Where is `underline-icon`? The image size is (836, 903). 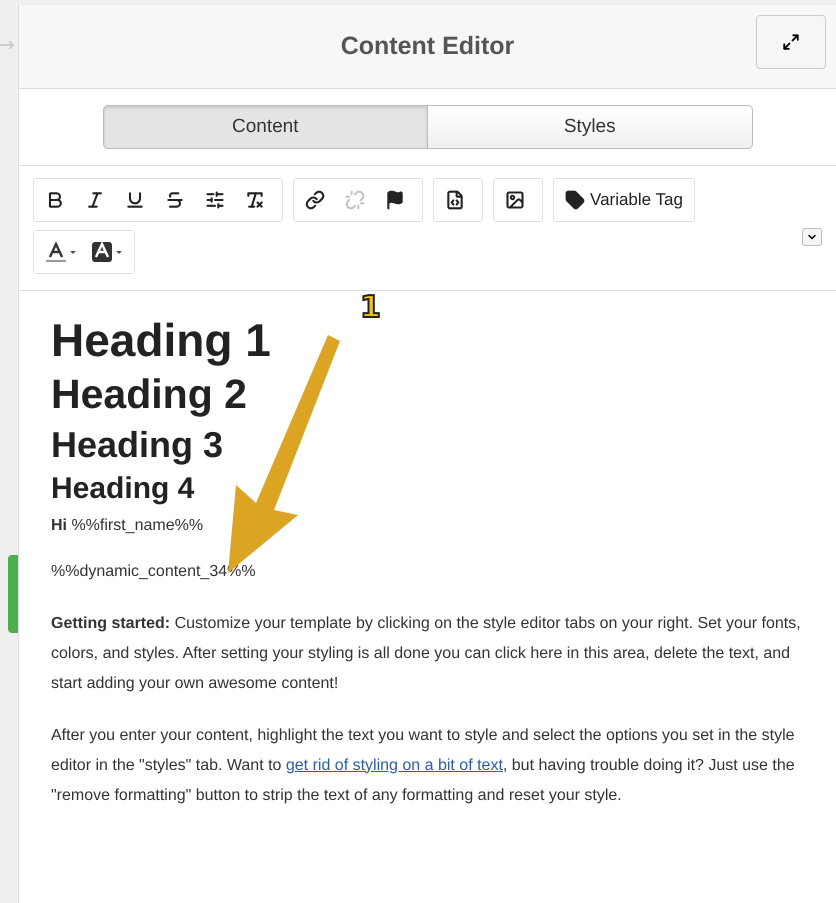 underline-icon is located at coordinates (135, 200).